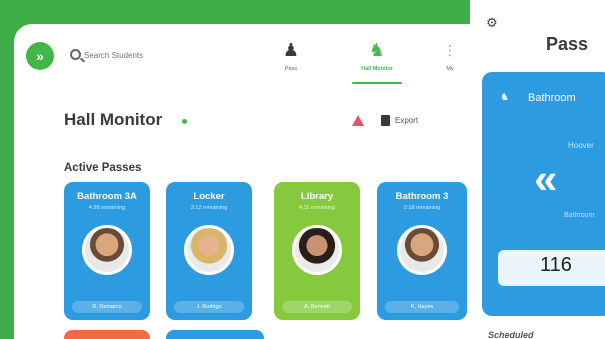  What do you see at coordinates (317, 208) in the screenshot?
I see `pass-time: 4:11 remaining` at bounding box center [317, 208].